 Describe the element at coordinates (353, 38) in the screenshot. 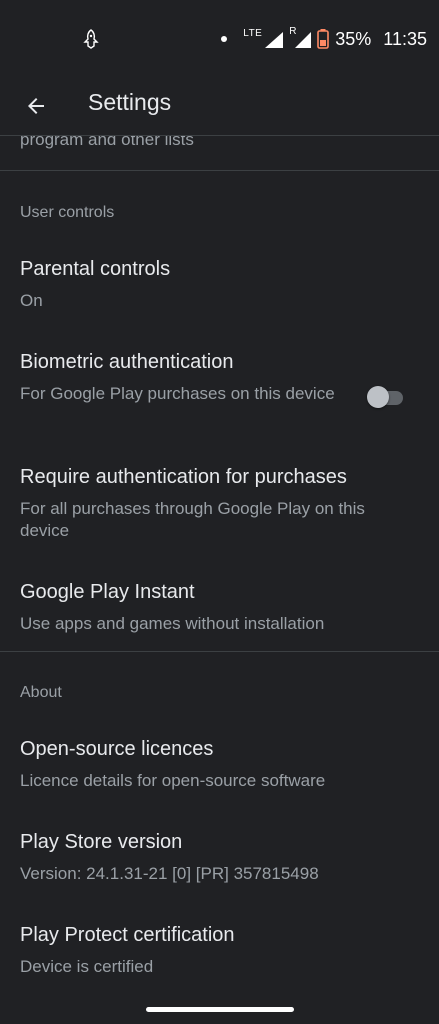

I see `battery-percent: 35%` at that location.